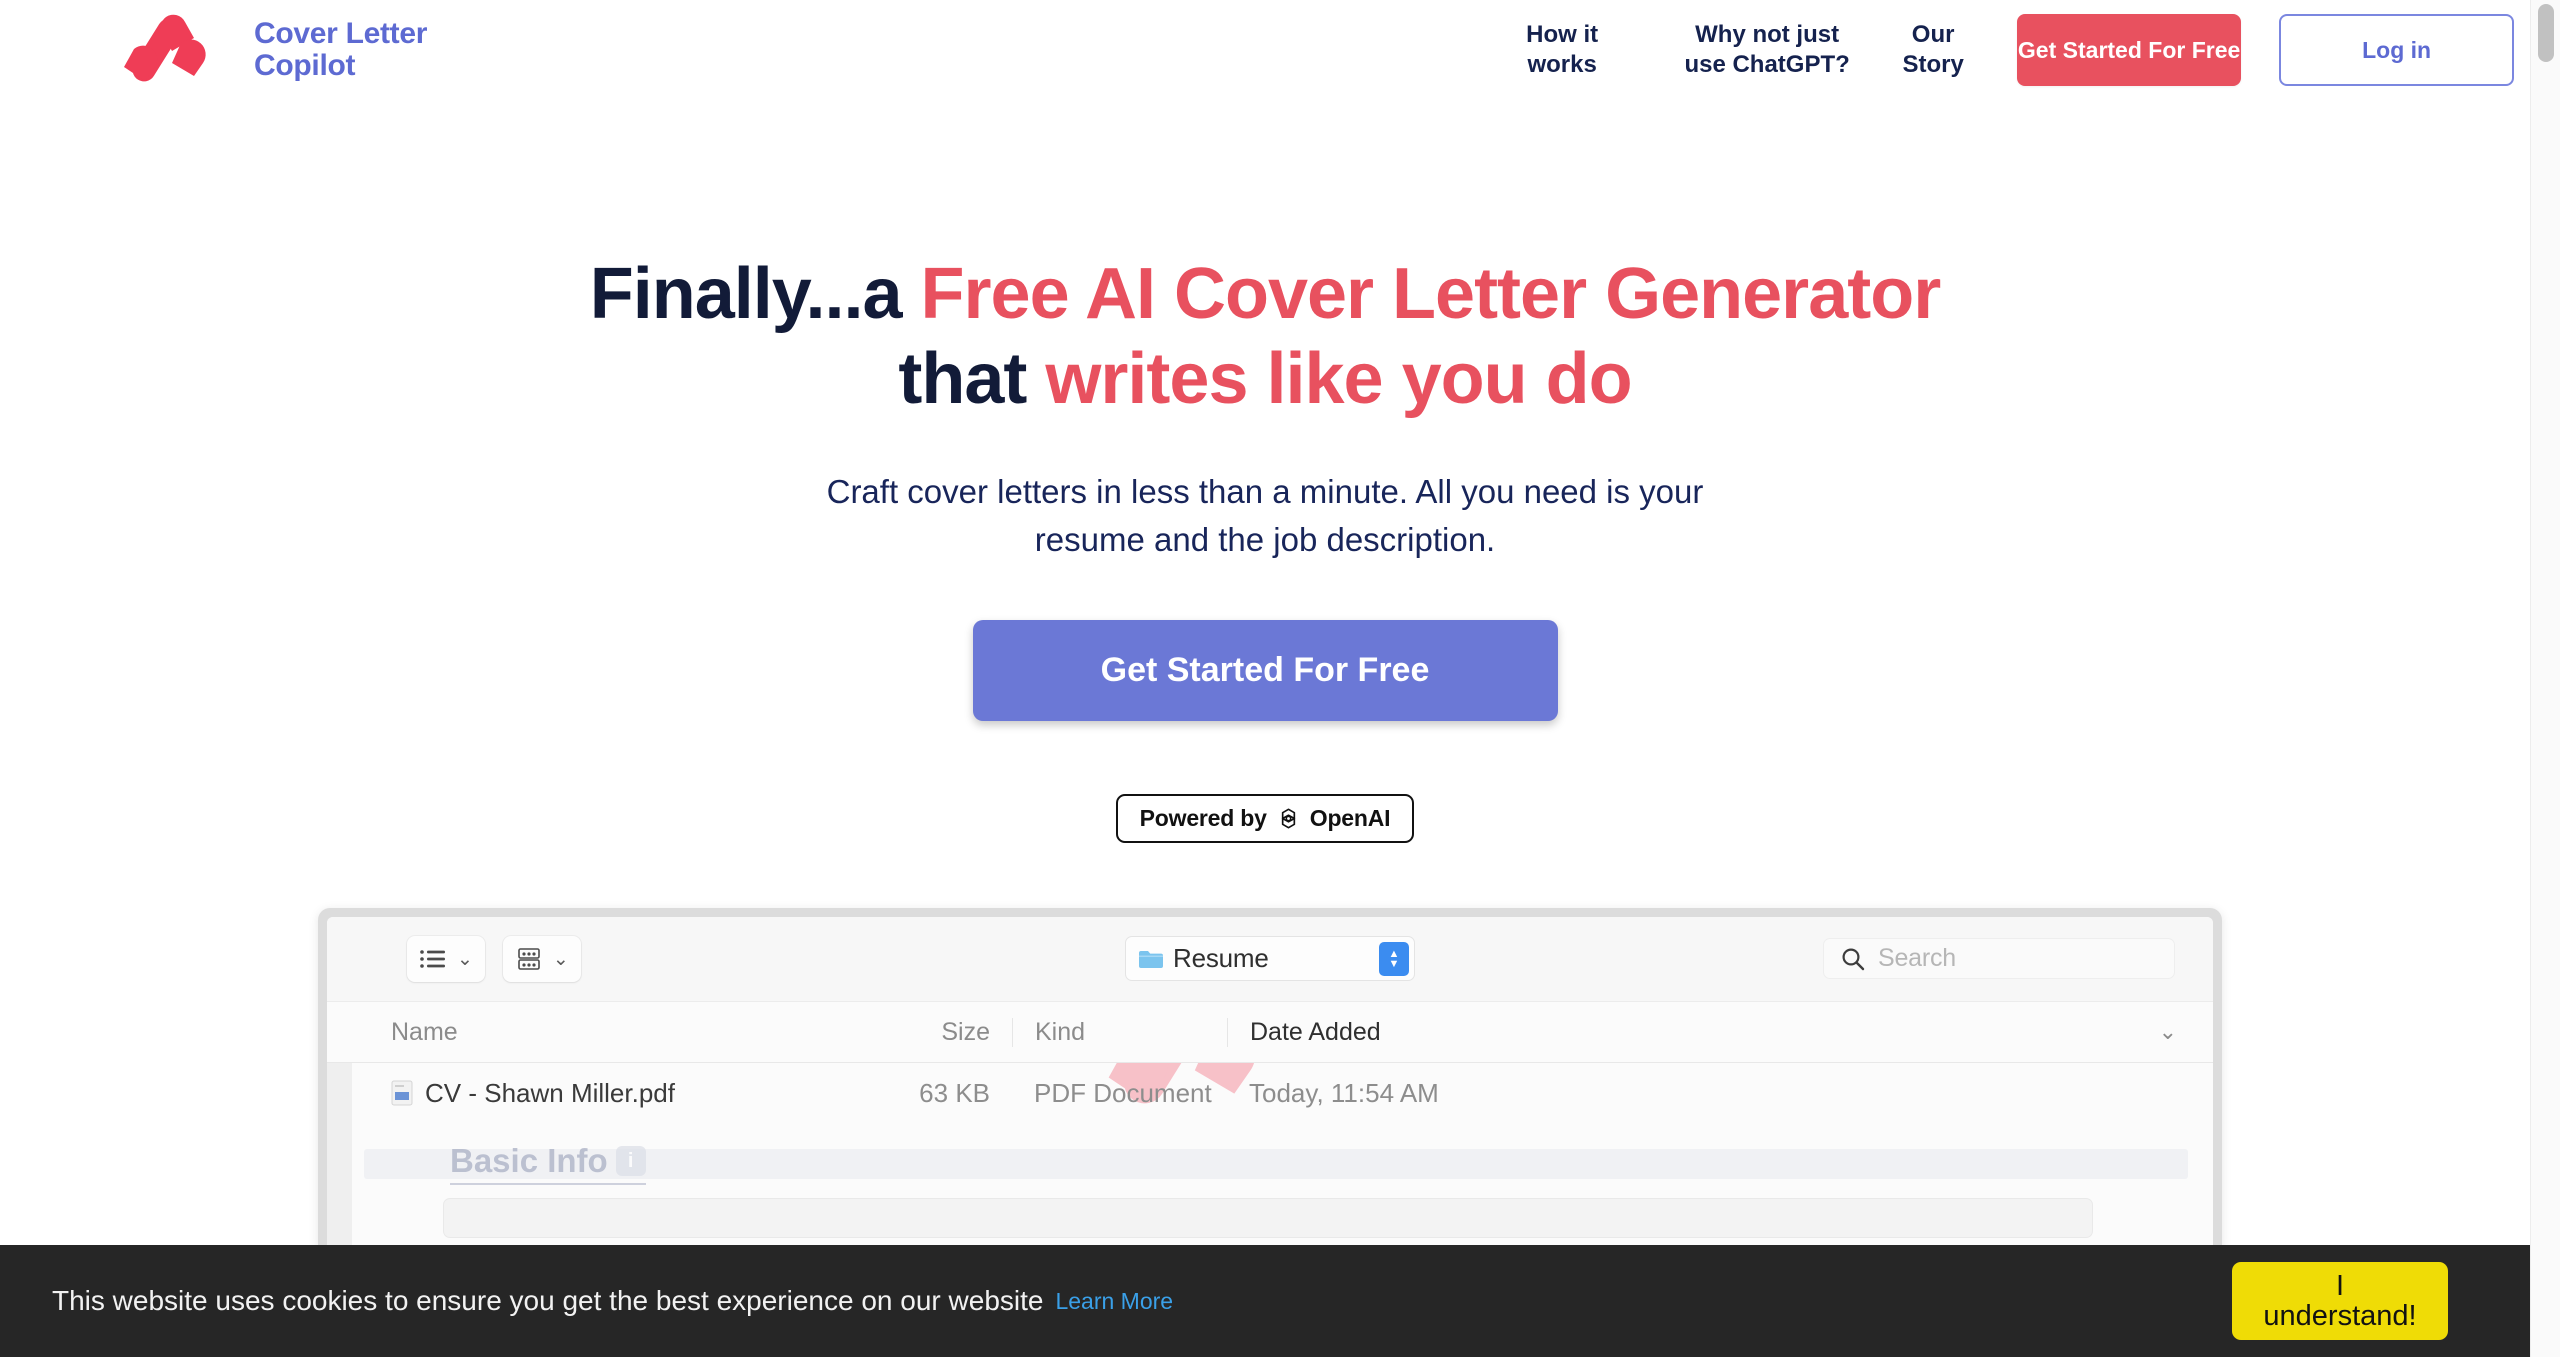 Image resolution: width=2560 pixels, height=1357 pixels. Describe the element at coordinates (1119, 1032) in the screenshot. I see `column-header-kind: Kind` at that location.